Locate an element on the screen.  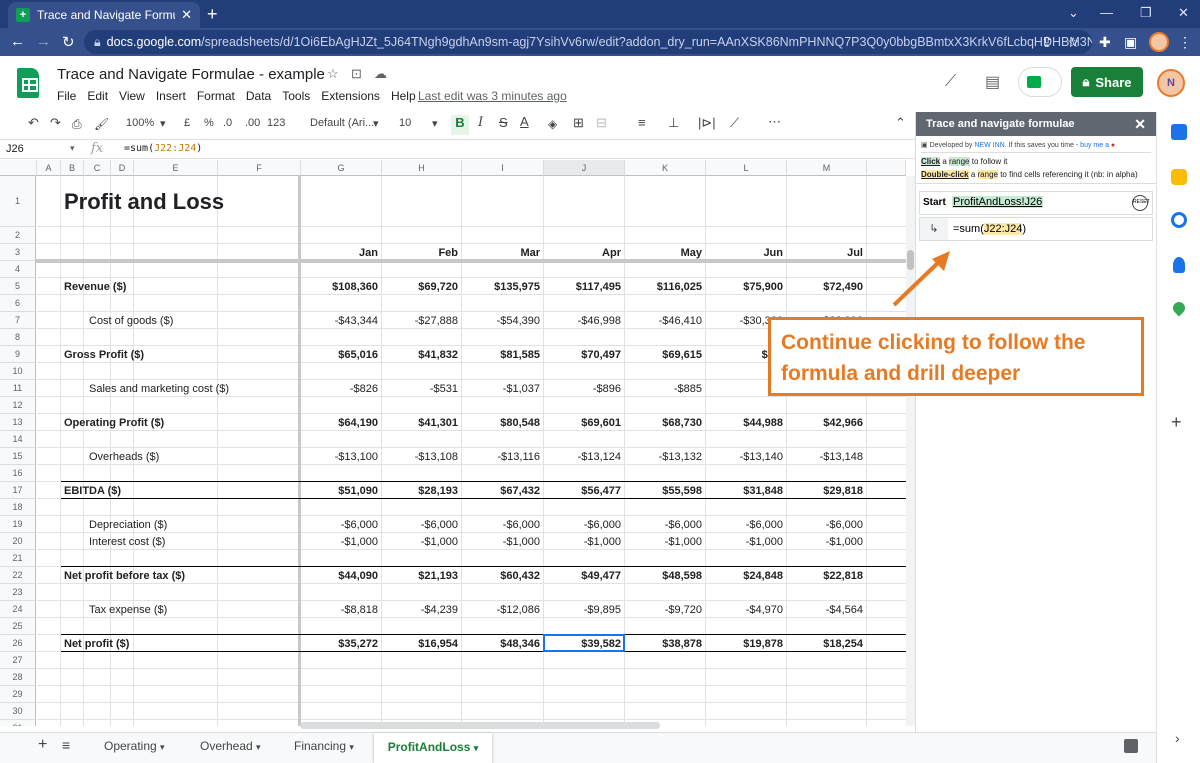
value-cell: $135,975 is located at coordinates (501, 287).